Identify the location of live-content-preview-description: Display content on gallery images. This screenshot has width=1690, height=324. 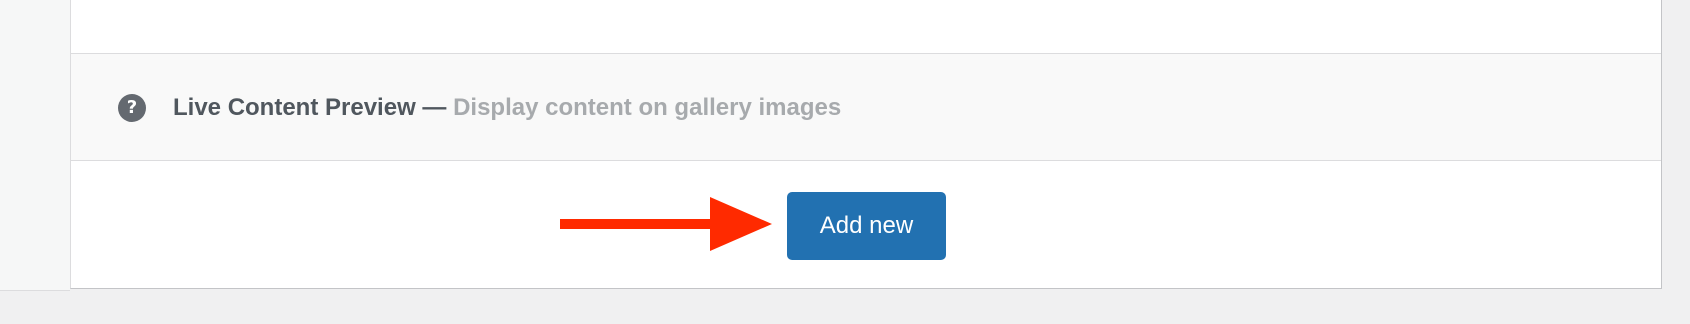
(647, 107).